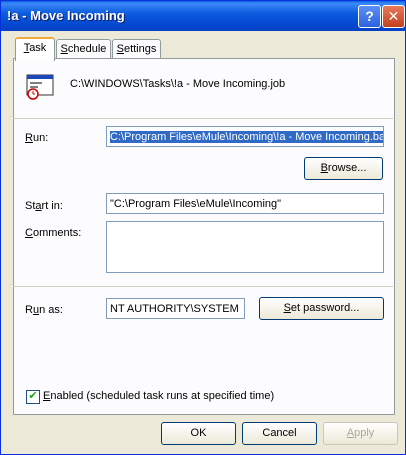 The image size is (406, 455). Describe the element at coordinates (44, 310) in the screenshot. I see `run-as-label: Run as:` at that location.